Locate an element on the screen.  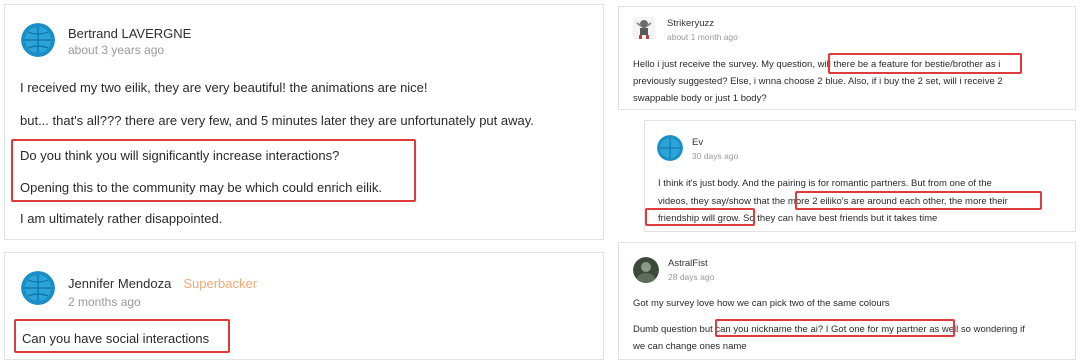
comment-author: Strikeryuzz is located at coordinates (690, 23).